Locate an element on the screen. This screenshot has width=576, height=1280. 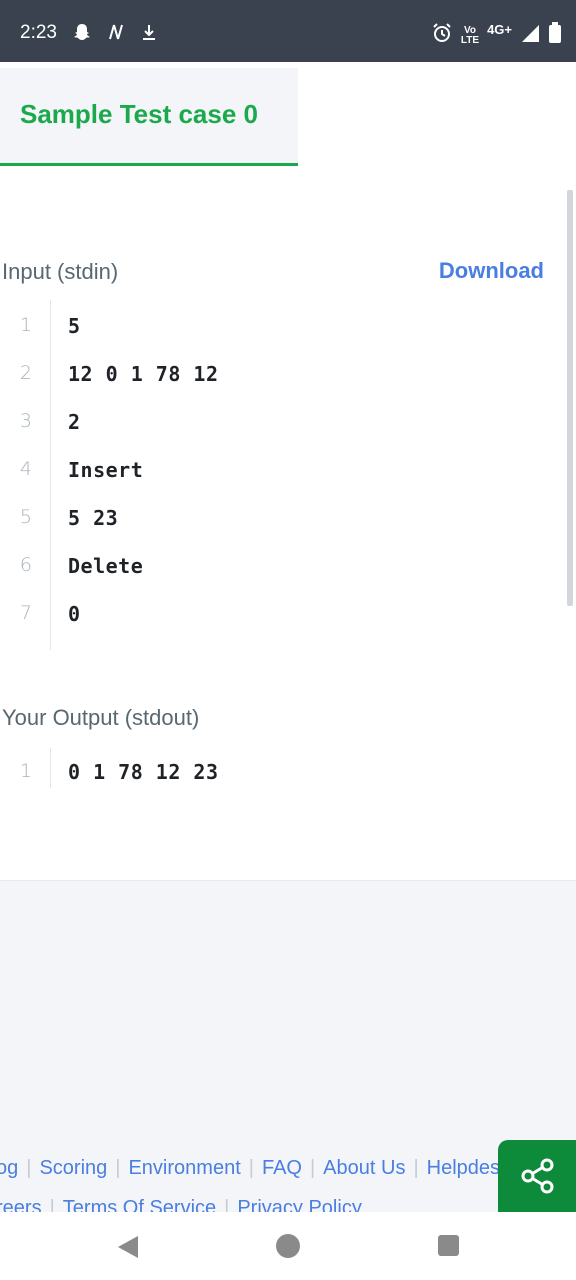
navigation-bar is located at coordinates (288, 1246).